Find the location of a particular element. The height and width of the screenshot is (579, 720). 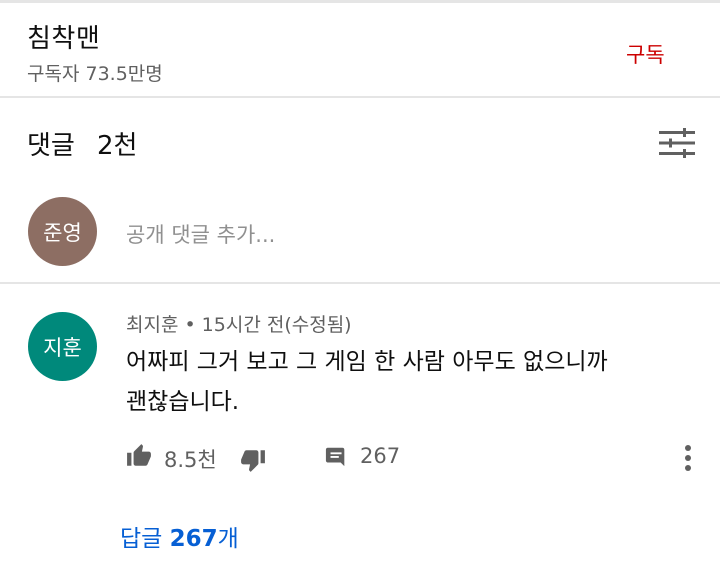

channel-name: 침착맨 is located at coordinates (63, 36).